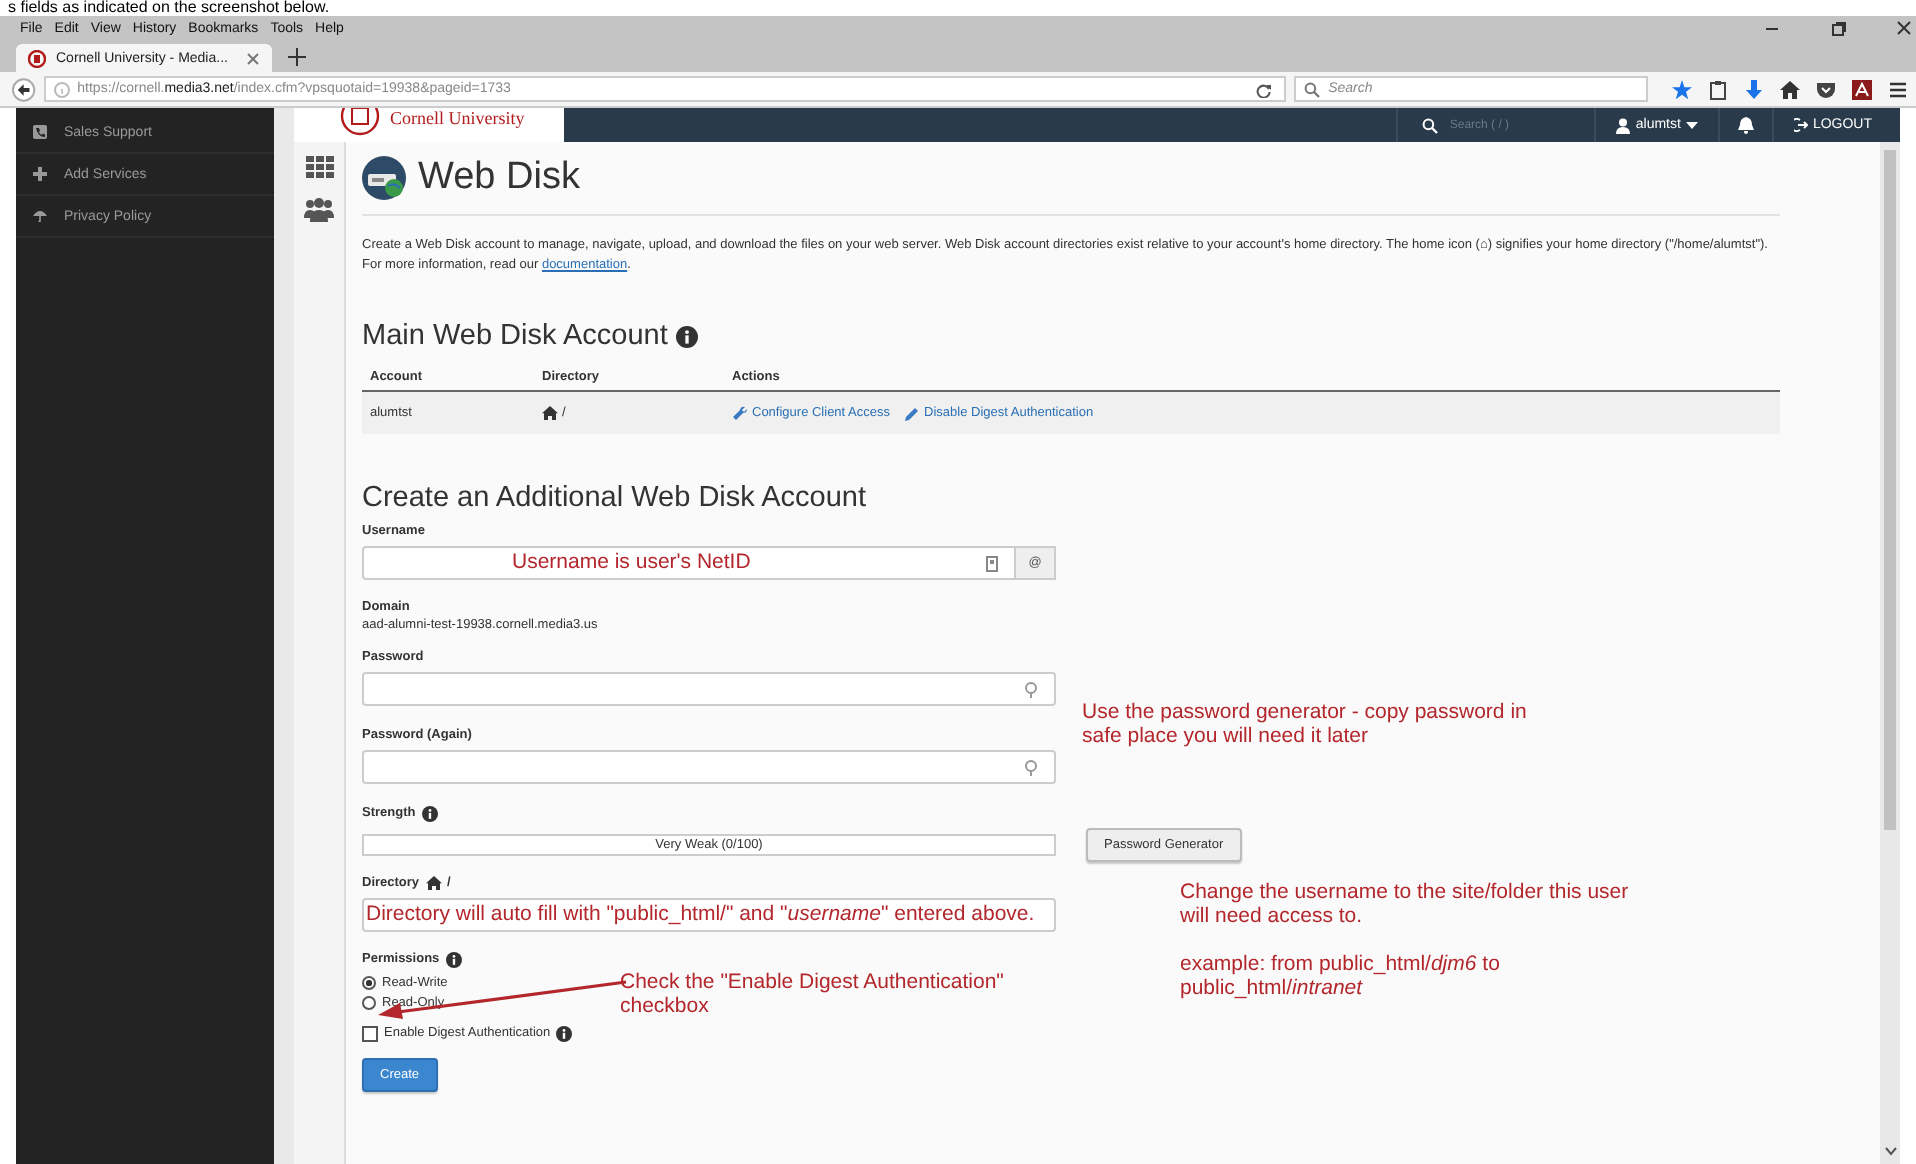  I want to click on logout-icon, so click(1801, 125).